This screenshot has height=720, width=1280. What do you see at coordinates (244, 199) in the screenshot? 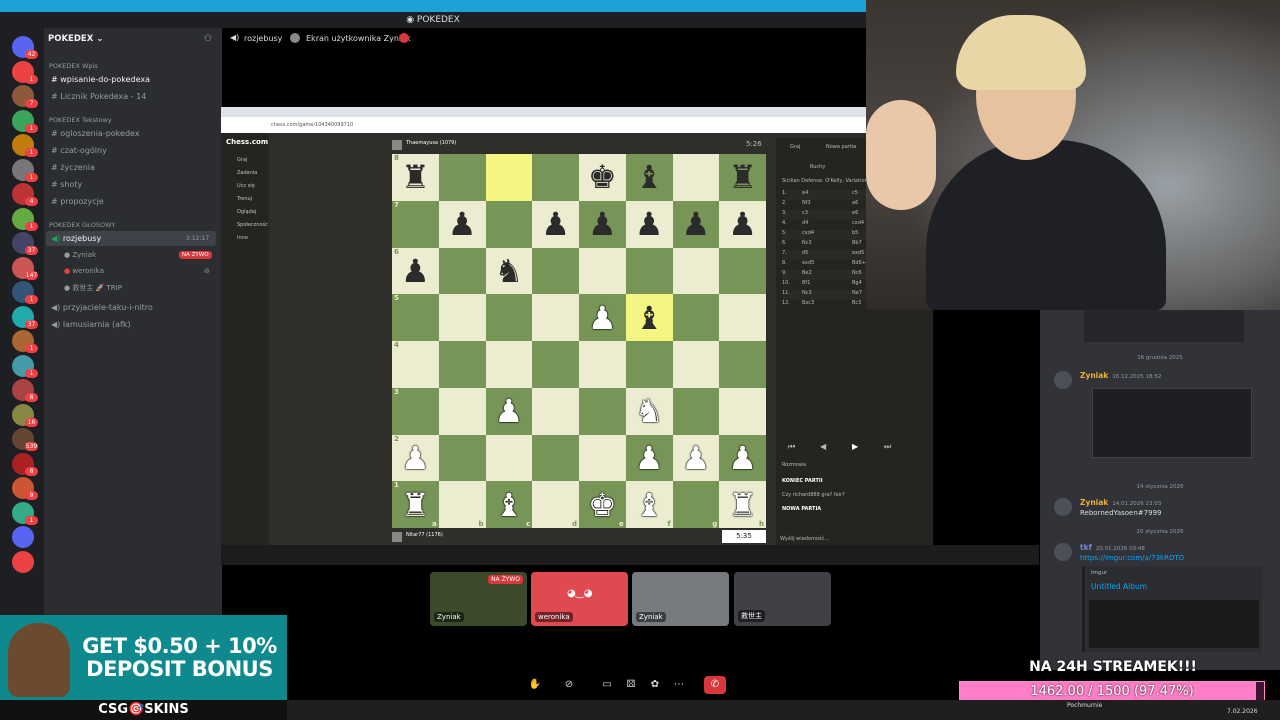
I see `chess-nav-item: Trenuj` at bounding box center [244, 199].